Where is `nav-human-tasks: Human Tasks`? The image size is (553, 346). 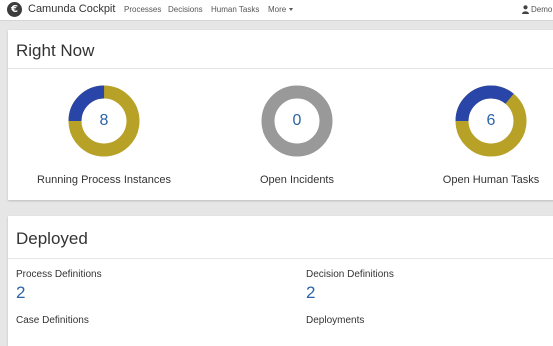 nav-human-tasks: Human Tasks is located at coordinates (235, 10).